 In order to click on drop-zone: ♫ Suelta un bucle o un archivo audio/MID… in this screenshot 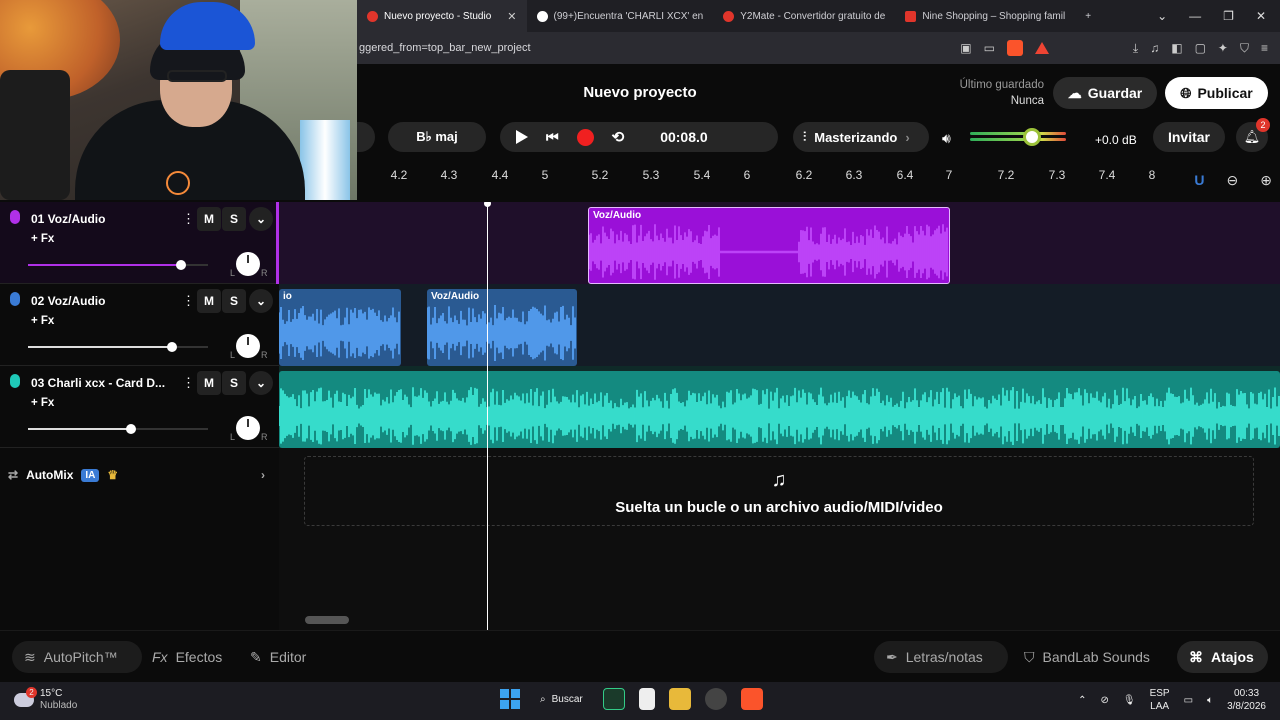, I will do `click(779, 491)`.